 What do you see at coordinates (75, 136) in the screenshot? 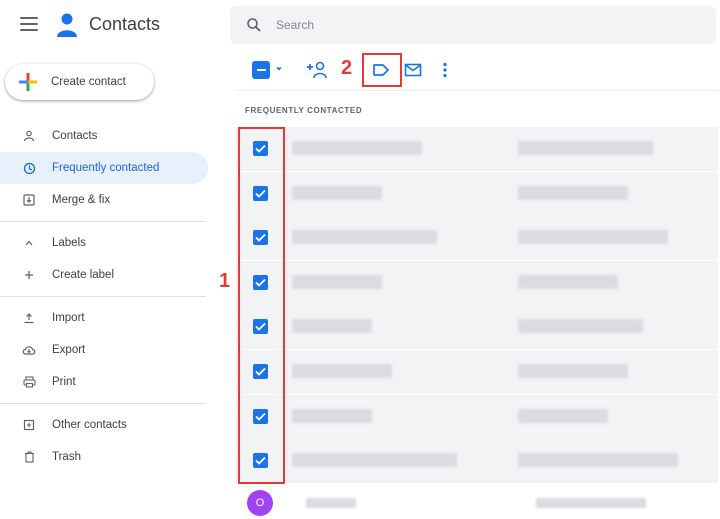
I see `sidebar-item-label: Contacts` at bounding box center [75, 136].